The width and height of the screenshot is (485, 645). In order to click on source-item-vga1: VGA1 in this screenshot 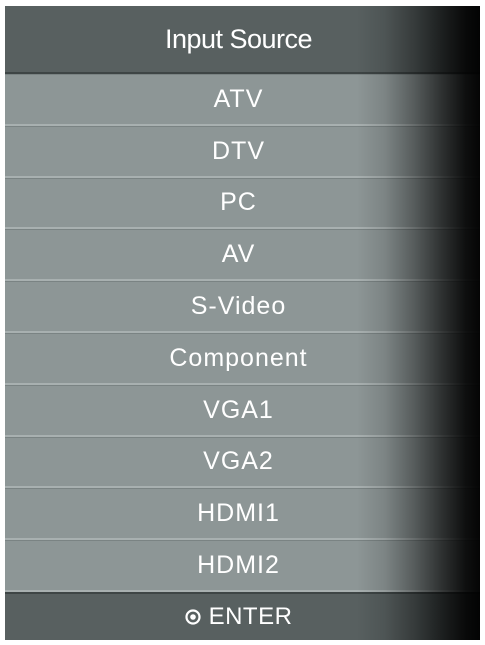, I will do `click(242, 410)`.